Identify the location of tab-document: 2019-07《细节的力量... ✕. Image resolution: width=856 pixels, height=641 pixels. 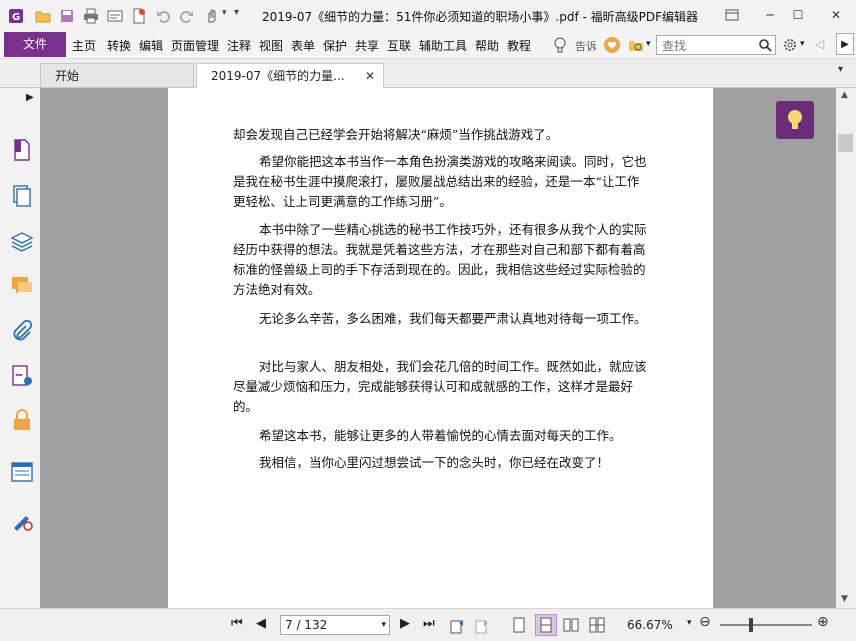
(290, 75).